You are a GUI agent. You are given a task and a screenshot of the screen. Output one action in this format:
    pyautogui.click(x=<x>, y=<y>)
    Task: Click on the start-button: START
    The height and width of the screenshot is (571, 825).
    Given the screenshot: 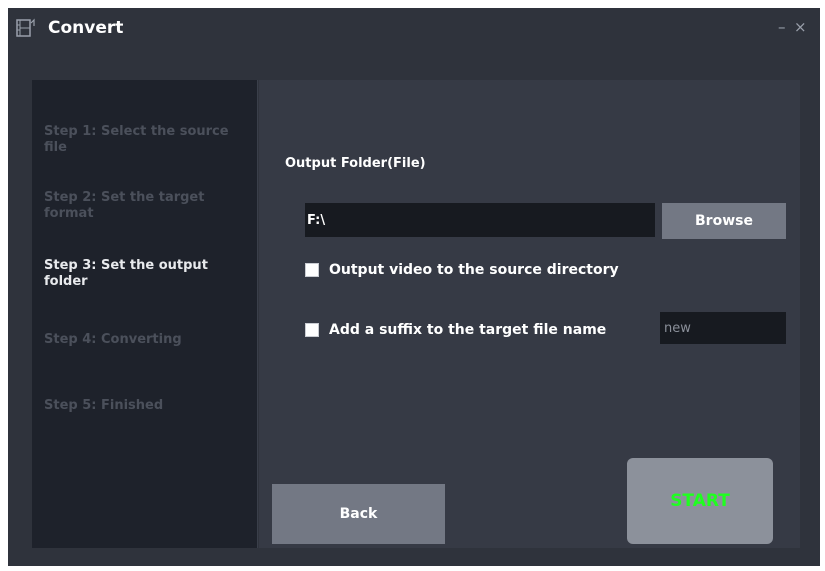 What is the action you would take?
    pyautogui.click(x=700, y=501)
    